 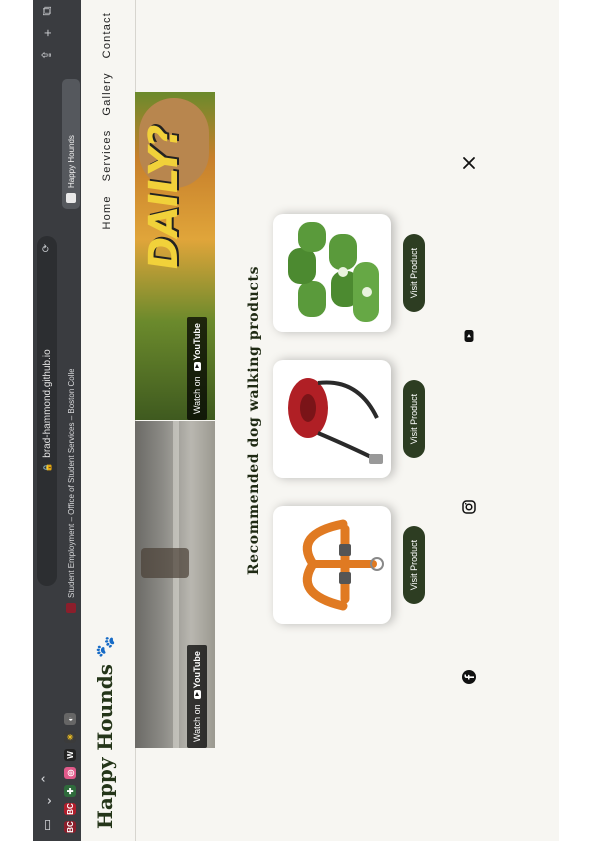 What do you see at coordinates (469, 163) in the screenshot?
I see `x-icon` at bounding box center [469, 163].